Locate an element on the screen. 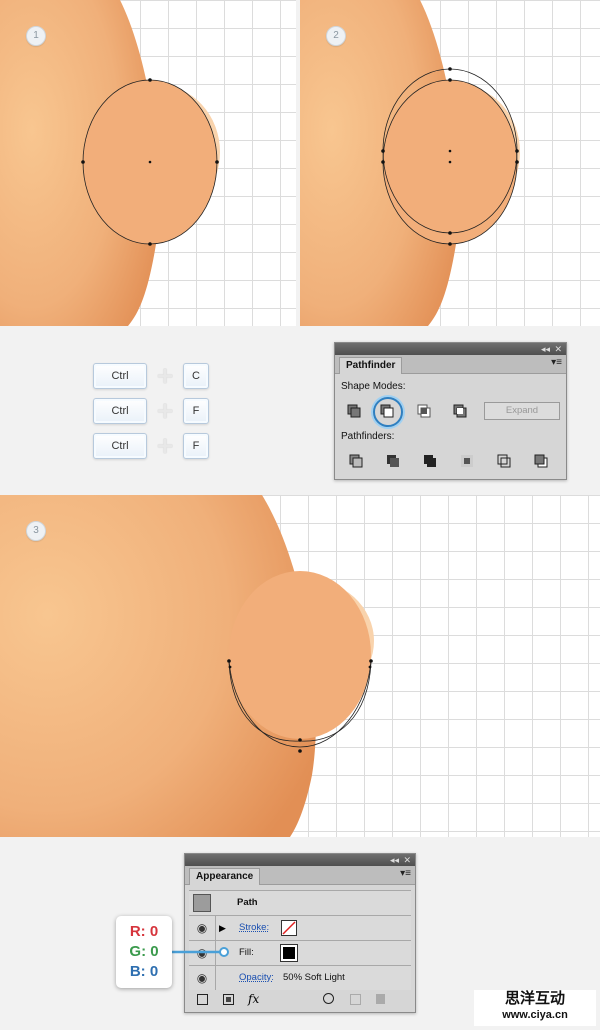 The image size is (600, 1030). red-value: R: 0 is located at coordinates (144, 931).